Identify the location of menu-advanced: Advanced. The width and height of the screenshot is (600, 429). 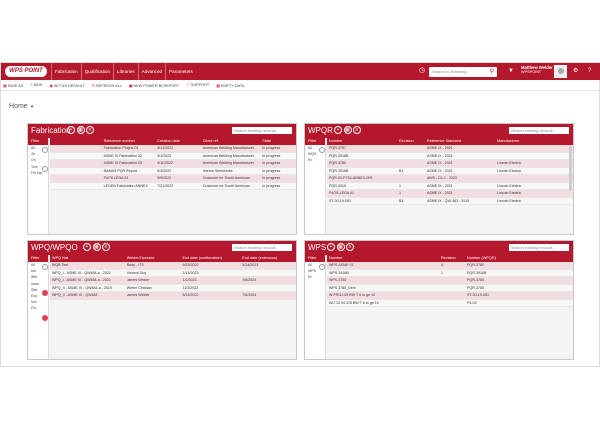
(151, 71).